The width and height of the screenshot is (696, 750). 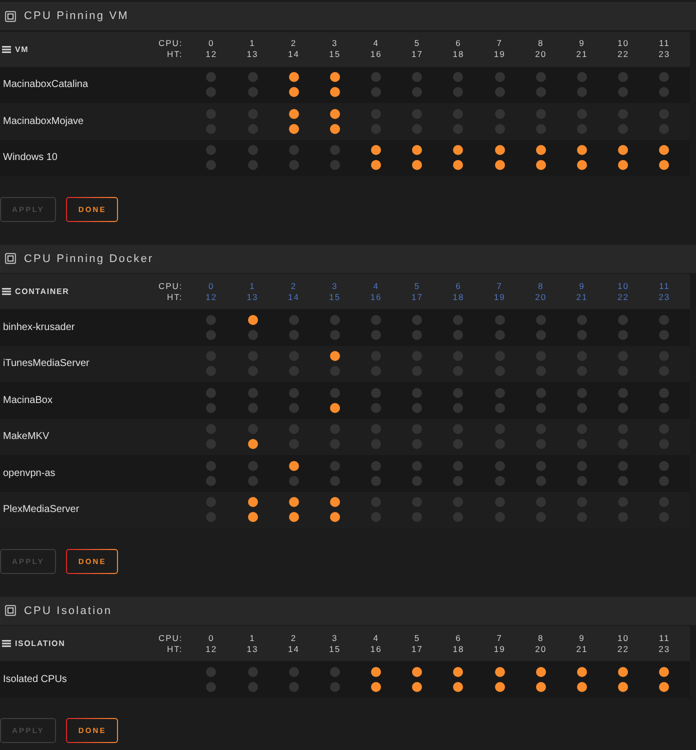 What do you see at coordinates (376, 297) in the screenshot?
I see `ht-column-header: 16` at bounding box center [376, 297].